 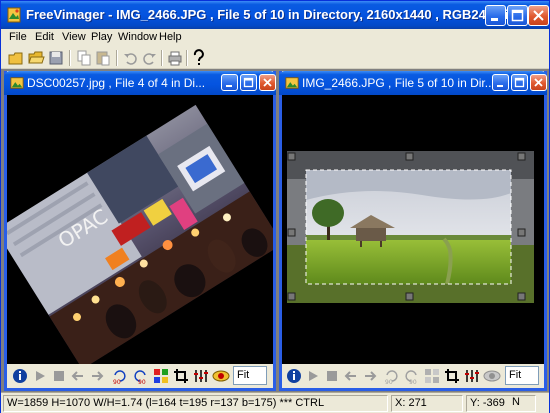 What do you see at coordinates (137, 37) in the screenshot?
I see `menu-window: Window` at bounding box center [137, 37].